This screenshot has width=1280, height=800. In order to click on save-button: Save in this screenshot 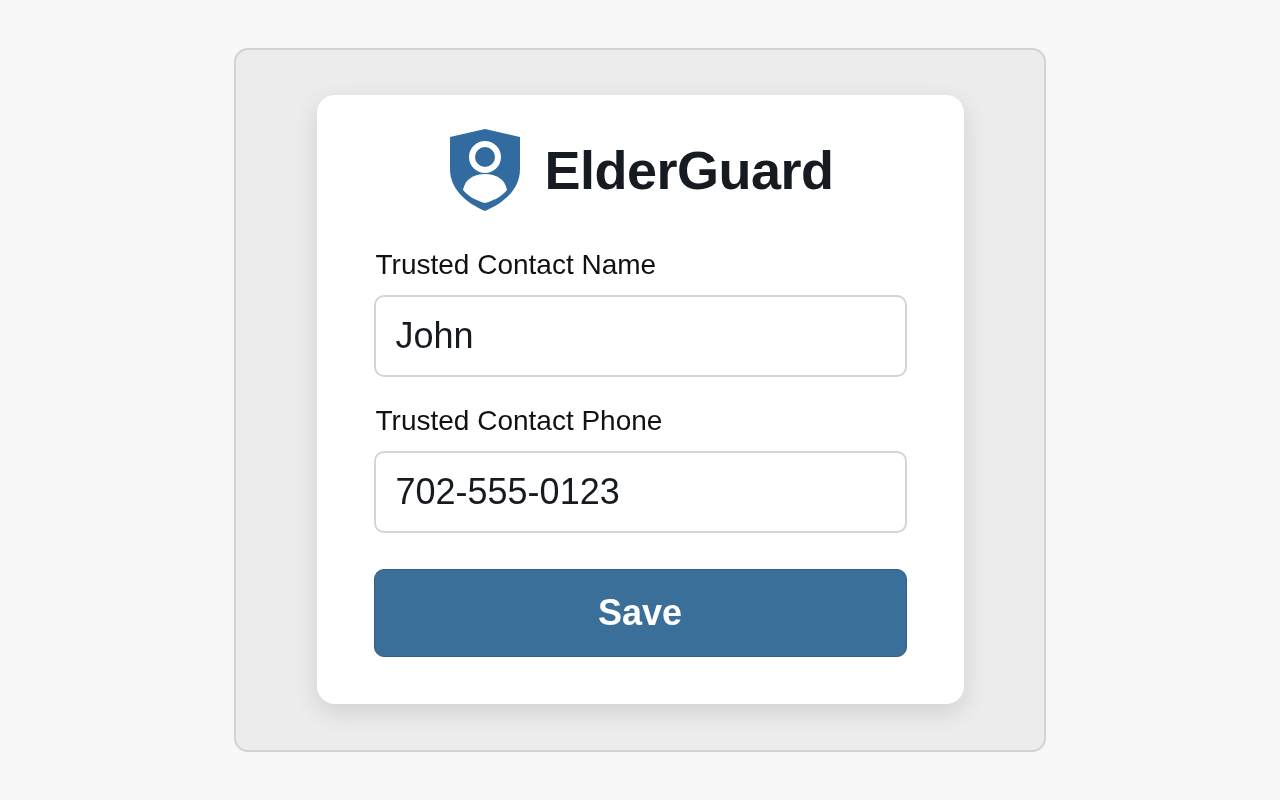, I will do `click(640, 613)`.